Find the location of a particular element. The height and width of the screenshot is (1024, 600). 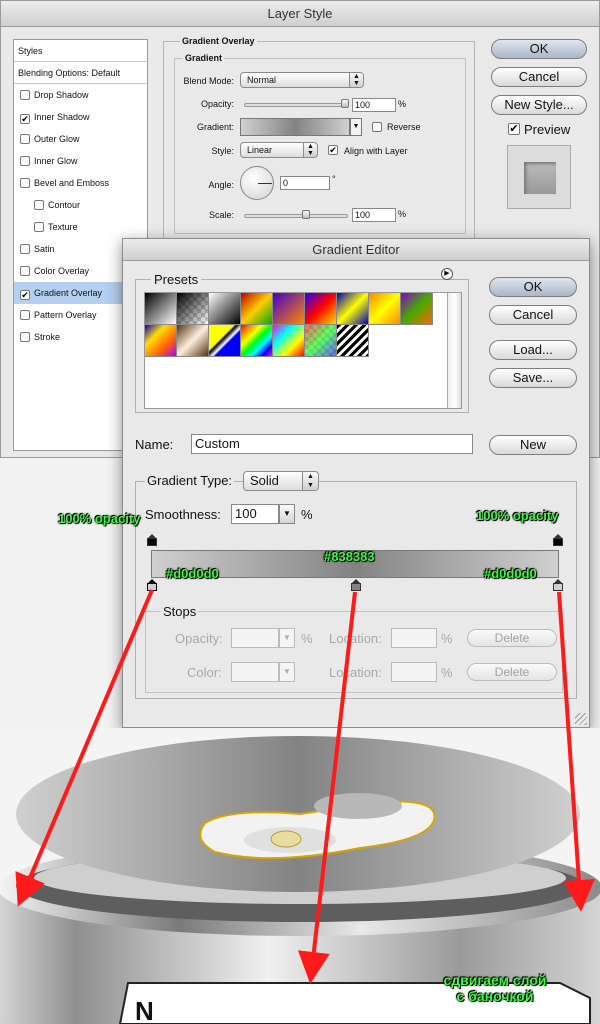

texture-checkbox is located at coordinates (39, 227).